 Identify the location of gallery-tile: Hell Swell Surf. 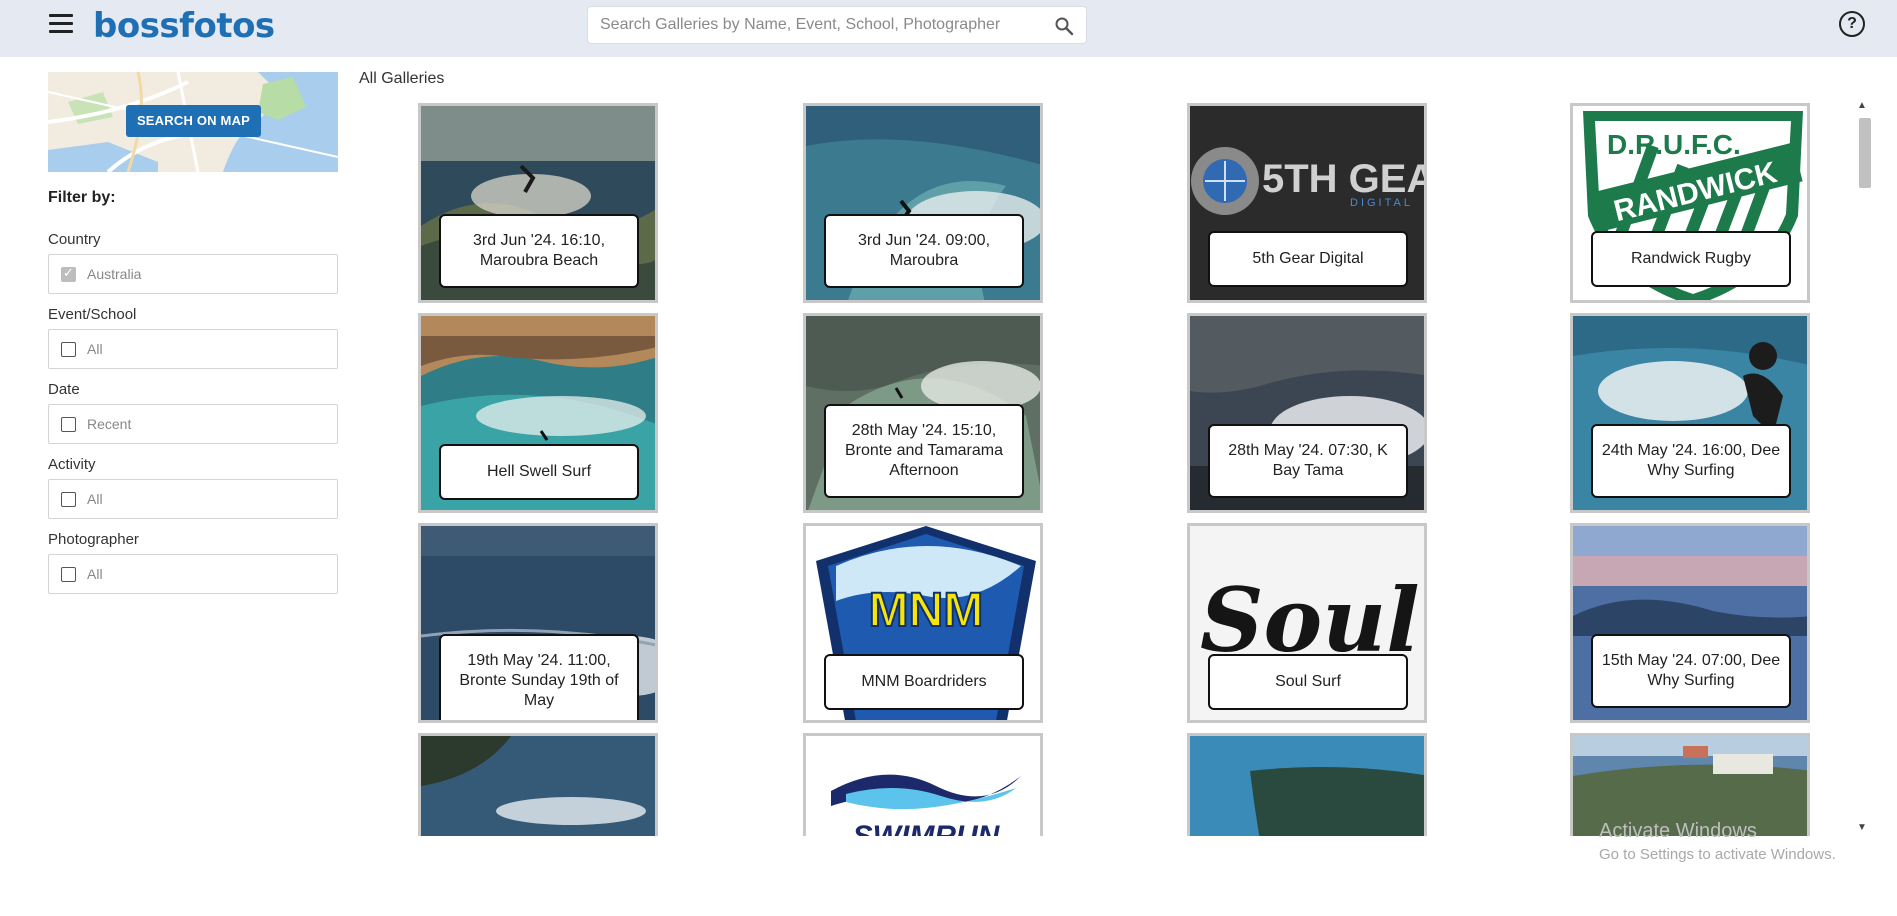
(538, 413).